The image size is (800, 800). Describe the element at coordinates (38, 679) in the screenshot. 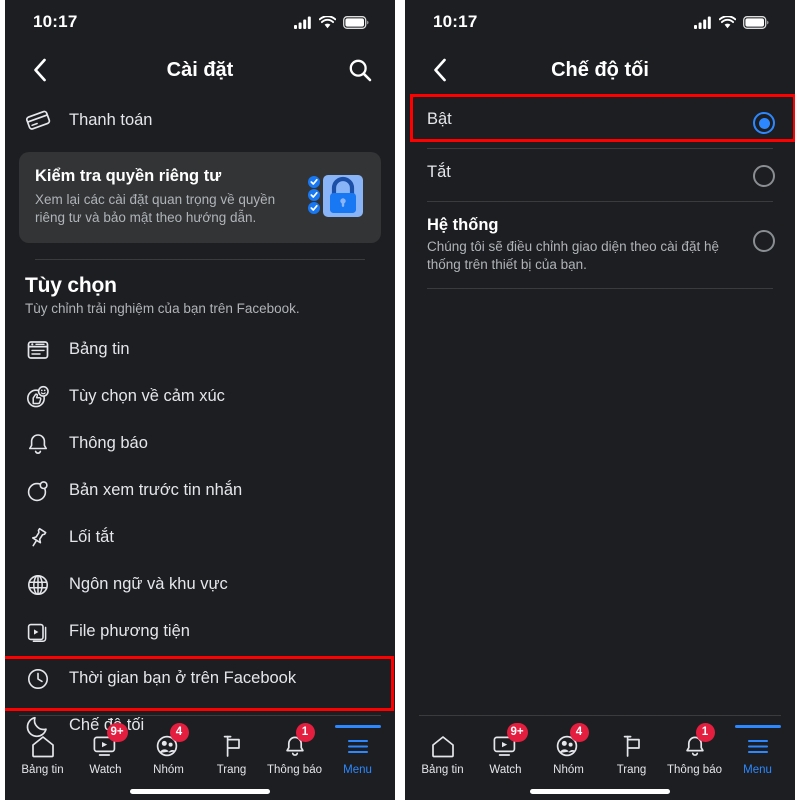

I see `clock-icon` at that location.